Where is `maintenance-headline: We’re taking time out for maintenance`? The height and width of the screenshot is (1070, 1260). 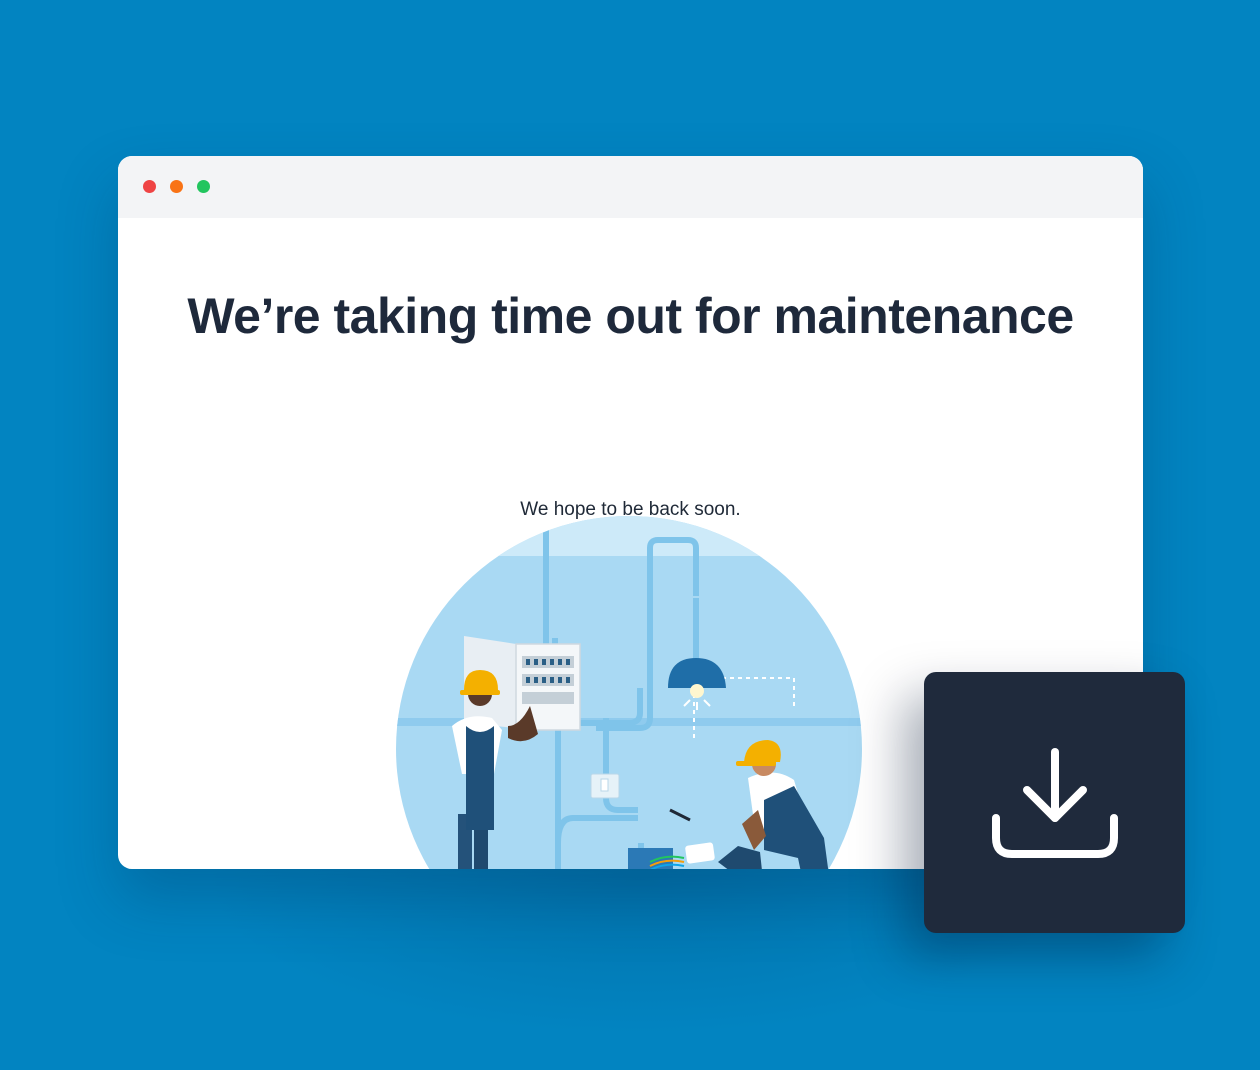 maintenance-headline: We’re taking time out for maintenance is located at coordinates (630, 316).